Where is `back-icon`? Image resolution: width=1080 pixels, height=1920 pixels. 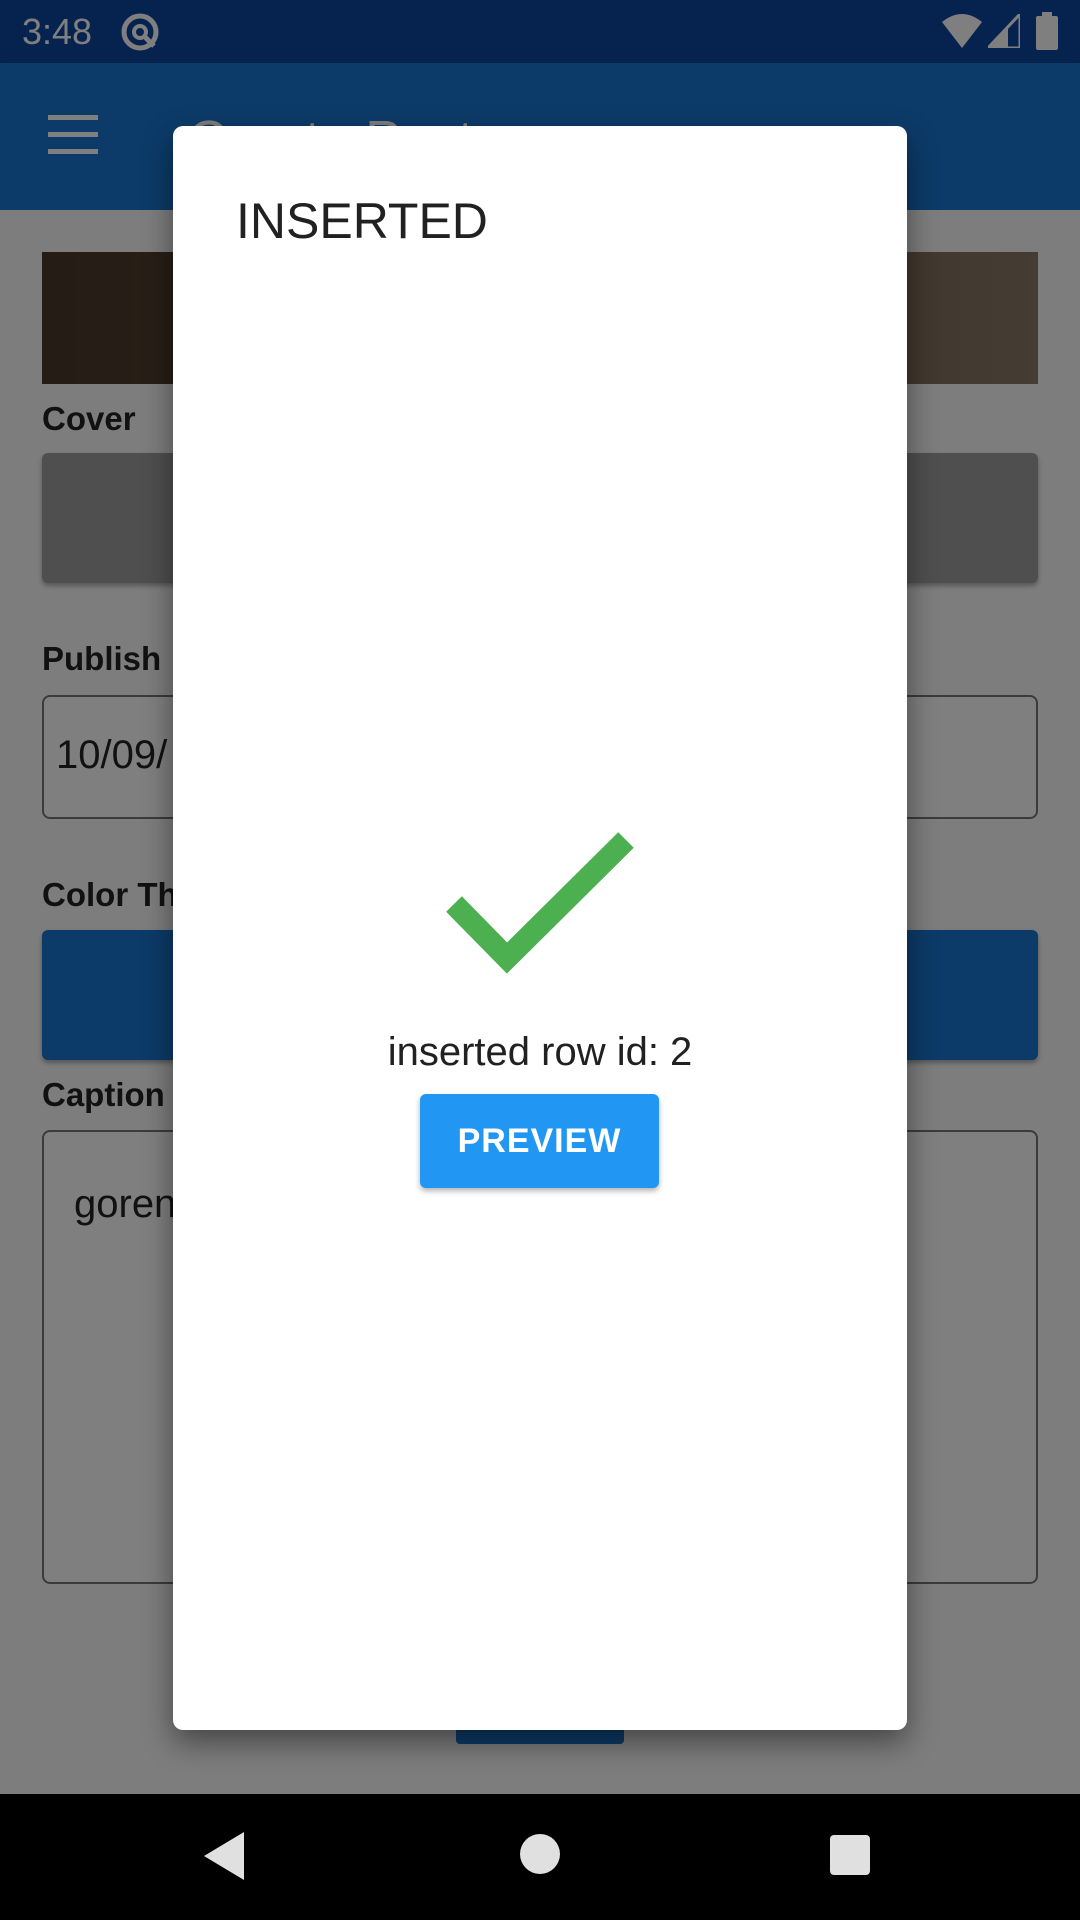
back-icon is located at coordinates (224, 1856).